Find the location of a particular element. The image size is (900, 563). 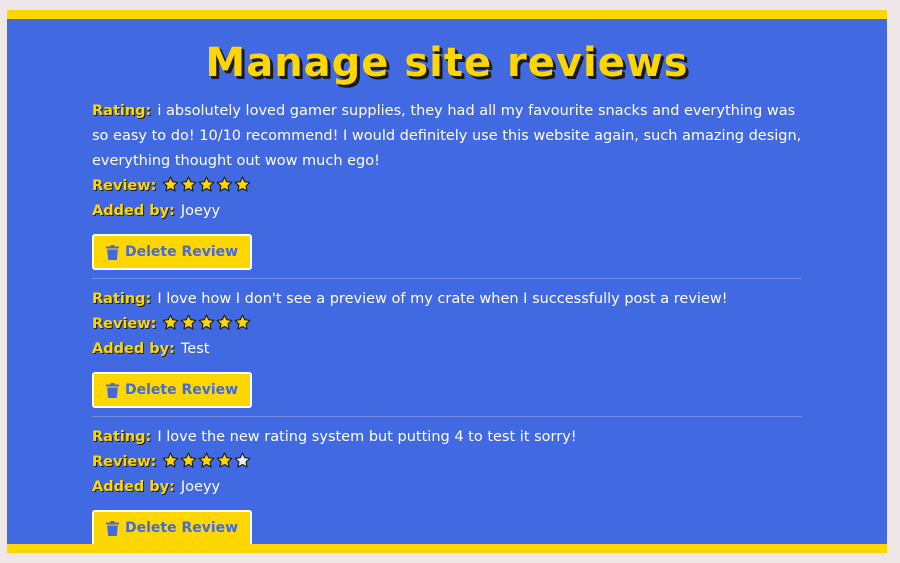

review-author: Test is located at coordinates (195, 349).